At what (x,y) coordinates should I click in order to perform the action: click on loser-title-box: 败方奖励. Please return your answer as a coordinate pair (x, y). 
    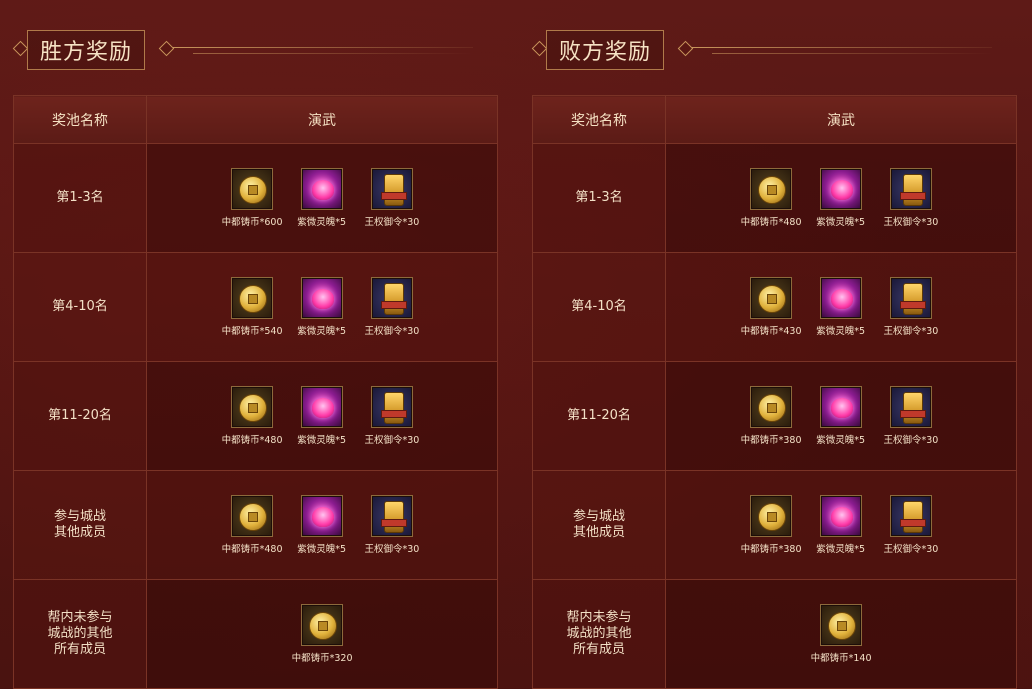
    Looking at the image, I should click on (605, 50).